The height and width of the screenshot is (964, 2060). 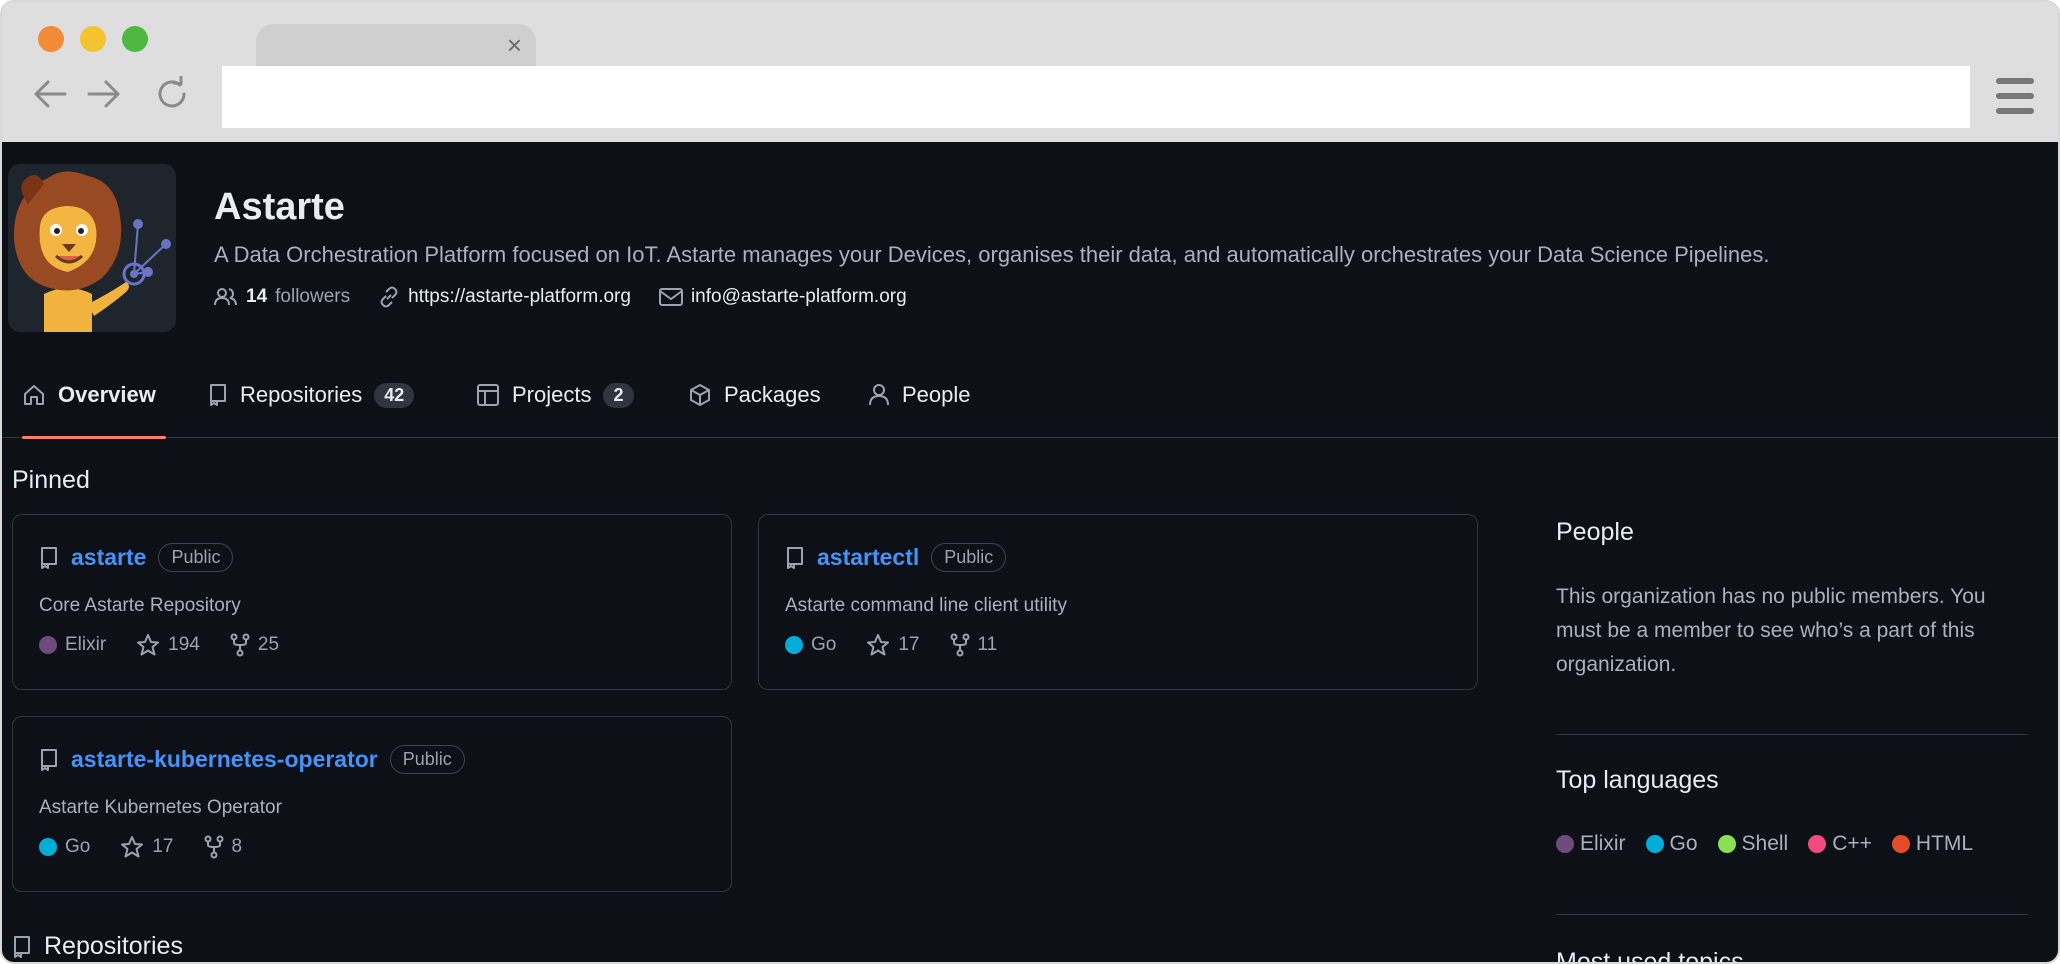 What do you see at coordinates (396, 45) in the screenshot?
I see `browser-tab: ×` at bounding box center [396, 45].